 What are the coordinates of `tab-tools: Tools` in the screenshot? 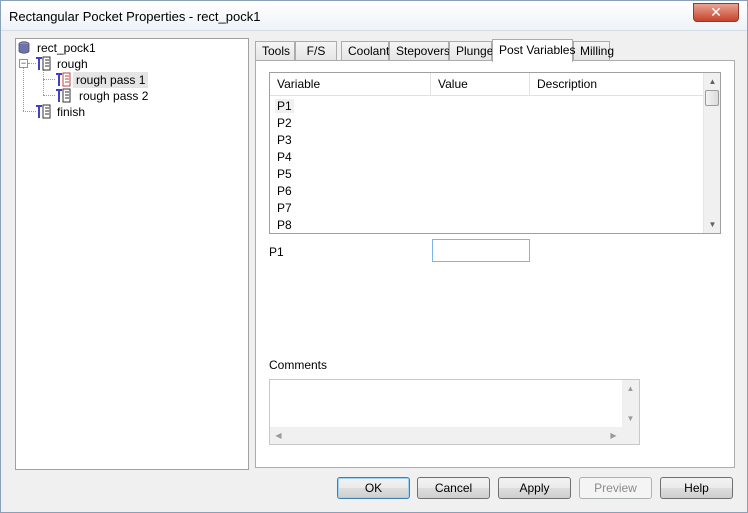 It's located at (275, 51).